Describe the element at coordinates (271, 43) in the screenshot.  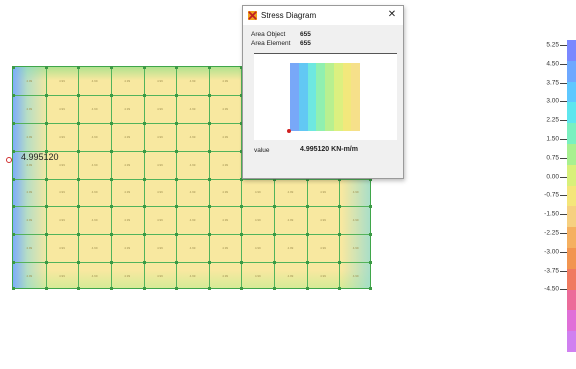
I see `area-element-label: Area Element` at that location.